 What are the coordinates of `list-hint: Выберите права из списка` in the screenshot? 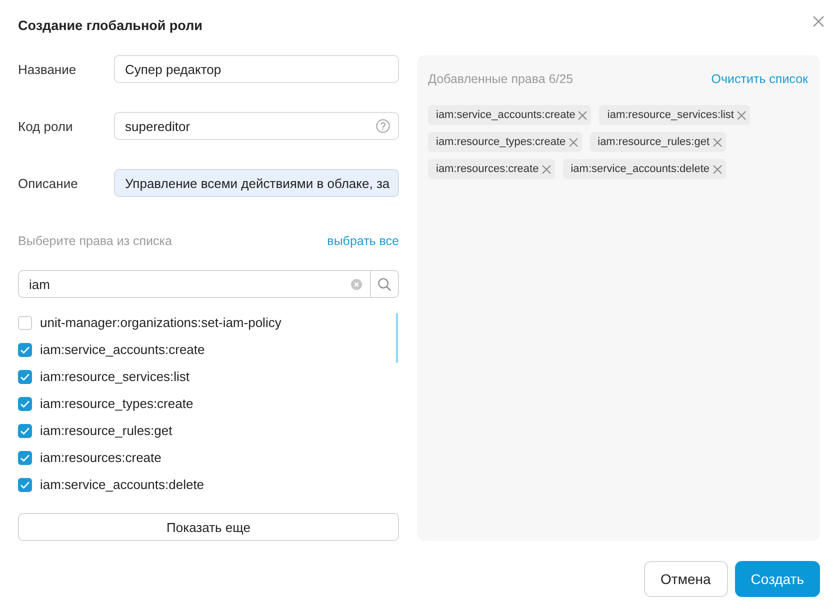 It's located at (95, 241).